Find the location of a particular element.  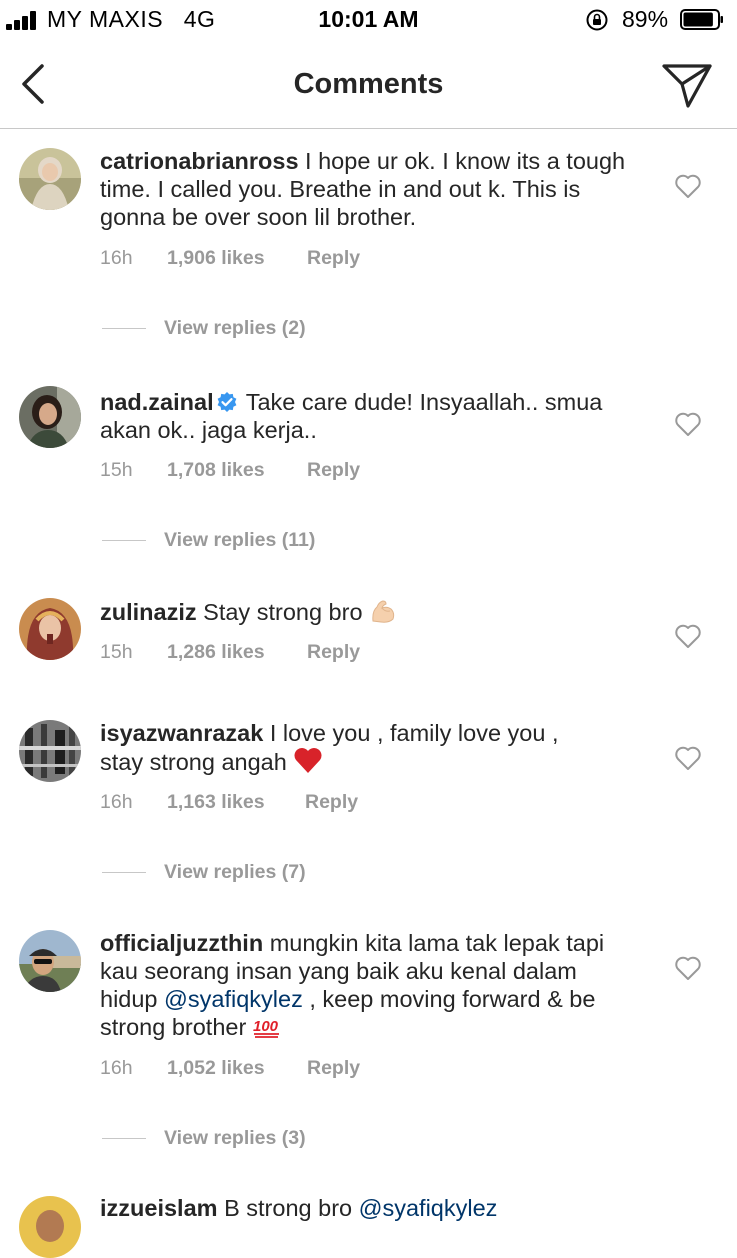

verified-badge-icon is located at coordinates (227, 402).